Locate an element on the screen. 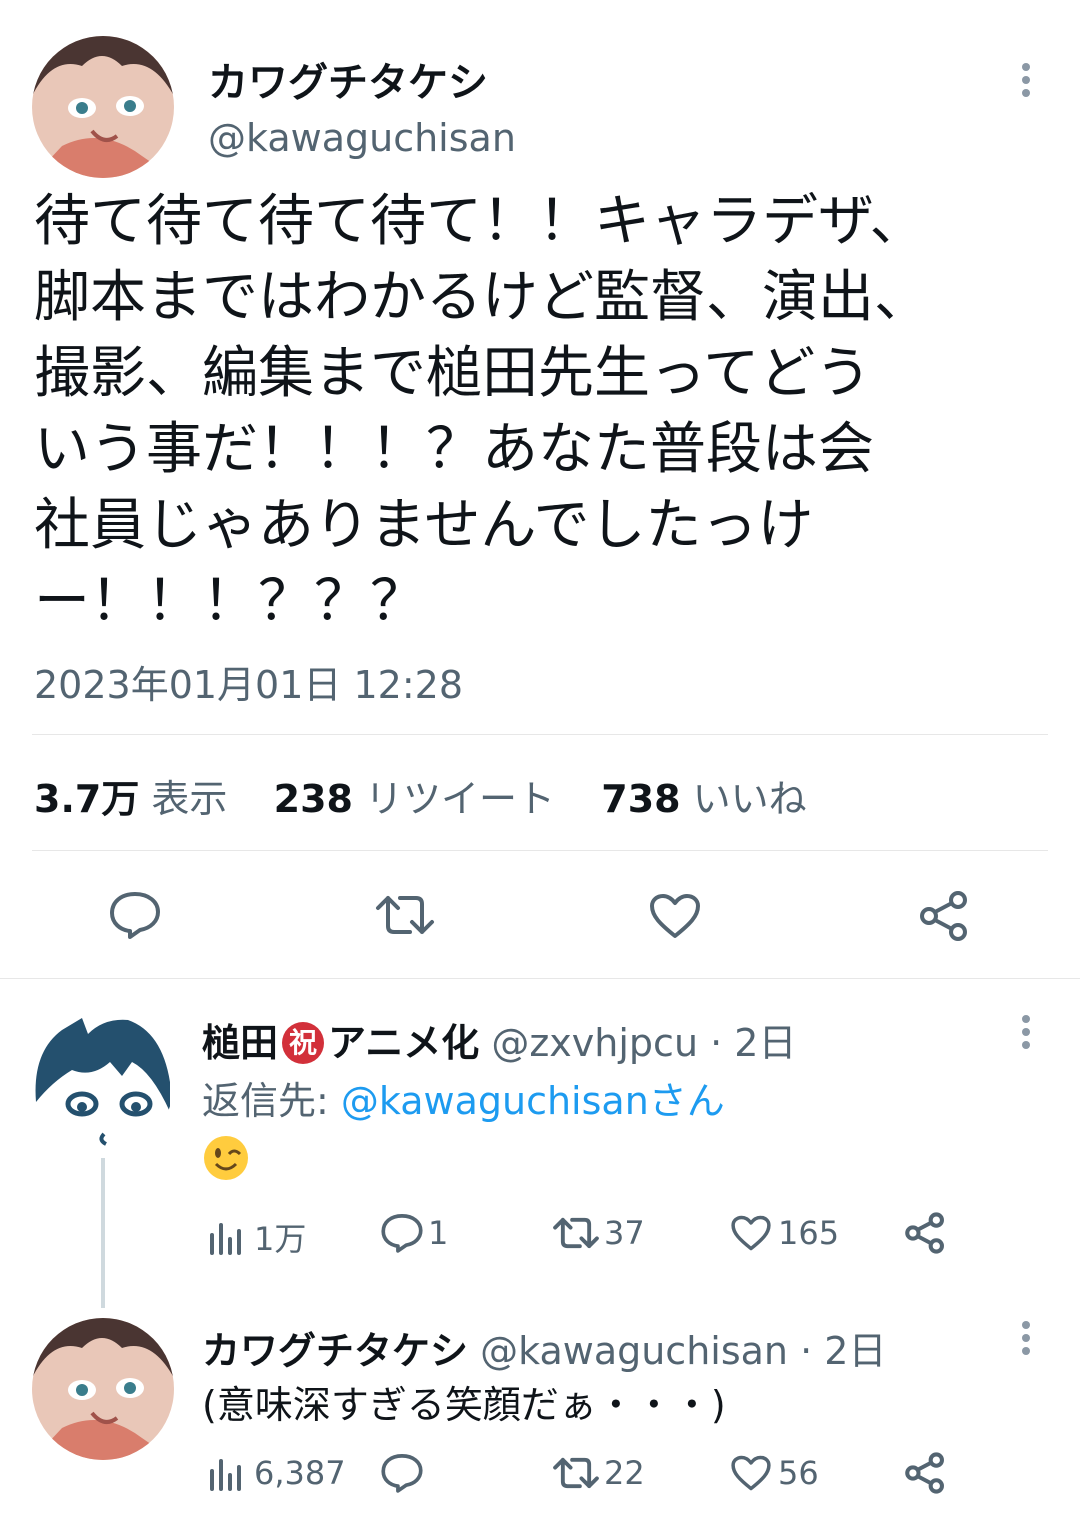 The image size is (1080, 1534). reply1-views-count: 1万 is located at coordinates (280, 1239).